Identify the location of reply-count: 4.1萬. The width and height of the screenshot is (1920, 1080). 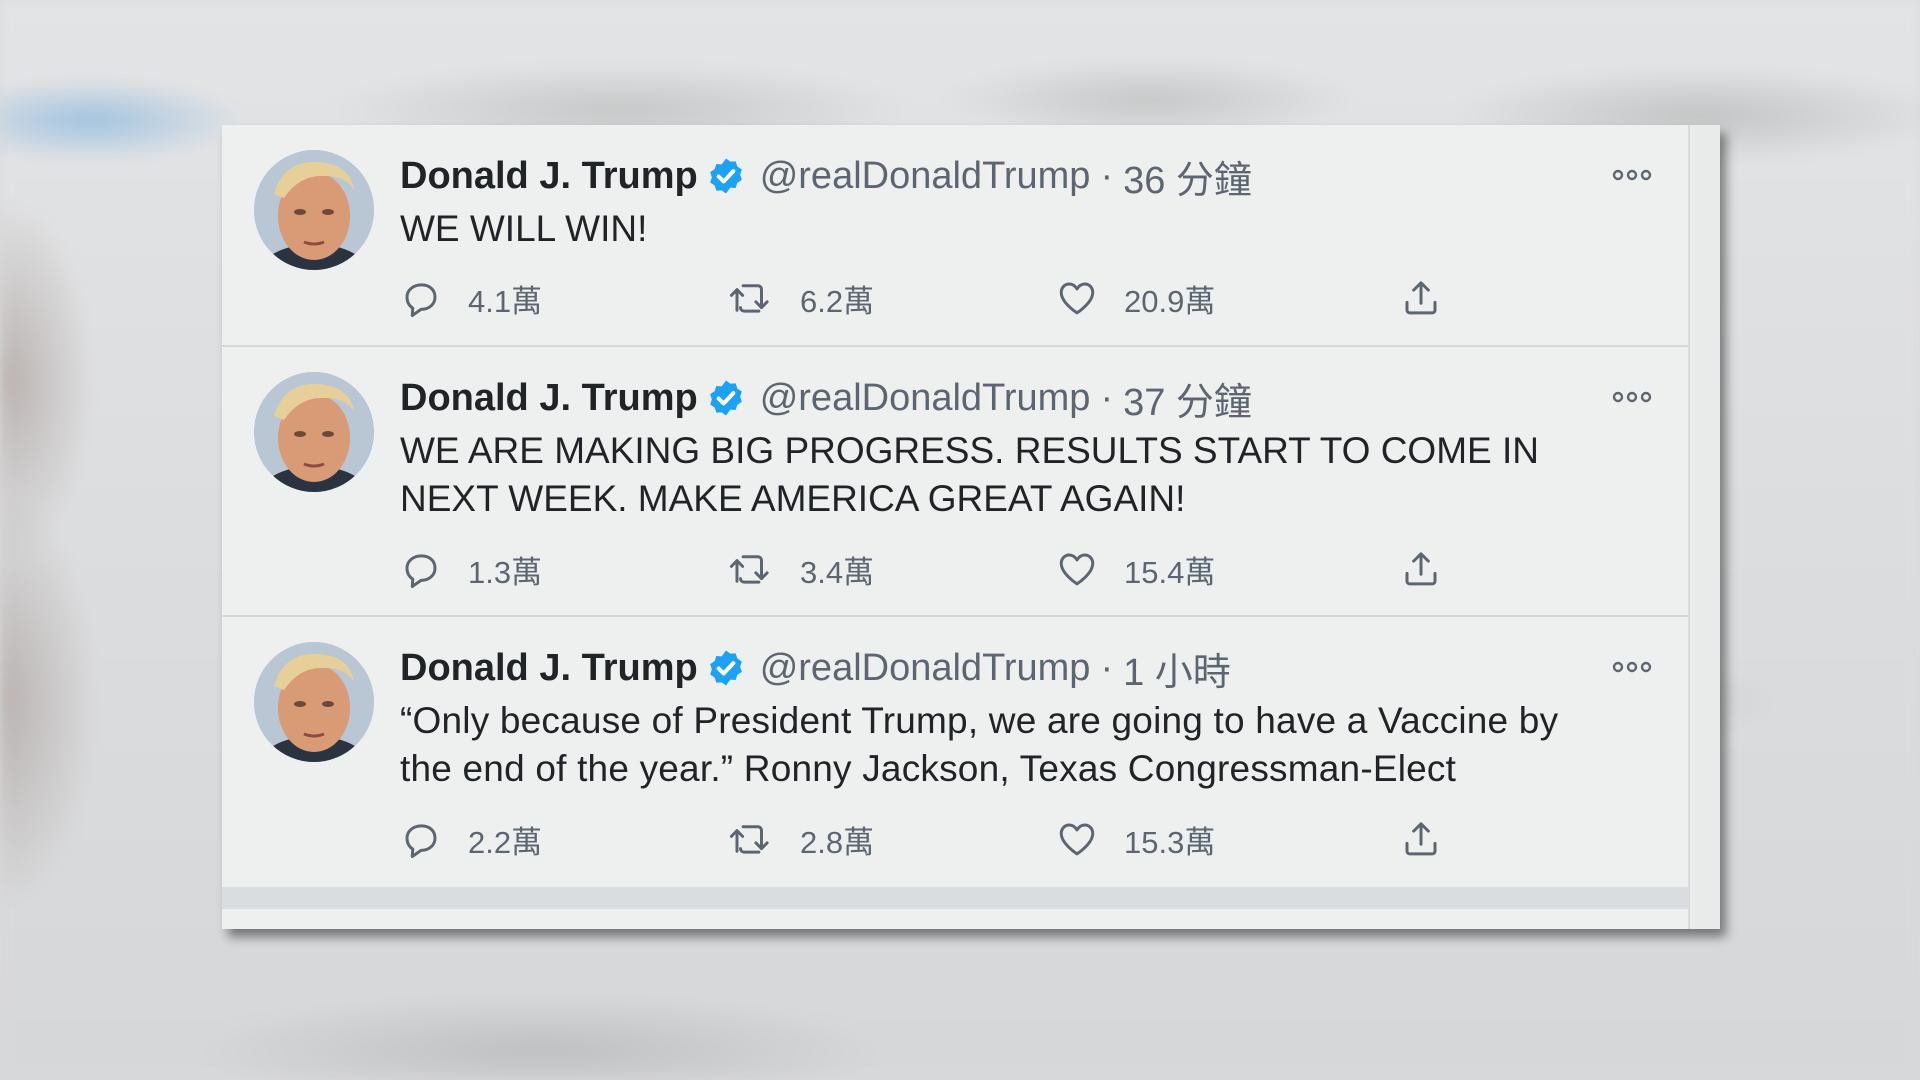
(505, 301).